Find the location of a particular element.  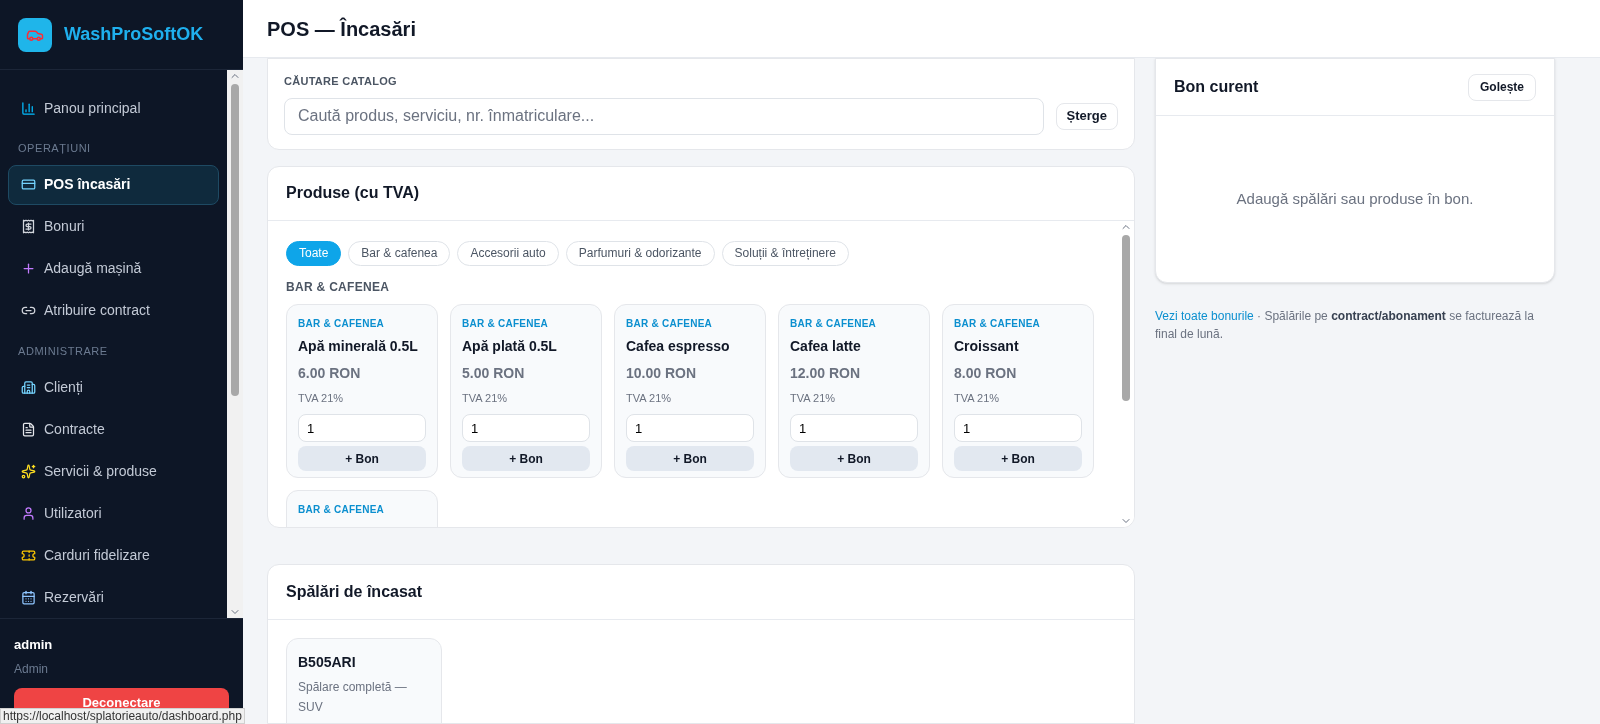

product-price: 6.00 RON is located at coordinates (330, 373).